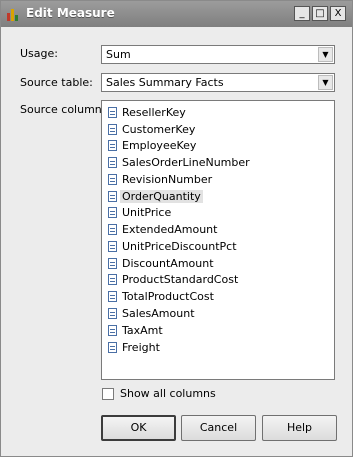 Image resolution: width=353 pixels, height=457 pixels. What do you see at coordinates (108, 394) in the screenshot?
I see `show-all-columns-checkbox` at bounding box center [108, 394].